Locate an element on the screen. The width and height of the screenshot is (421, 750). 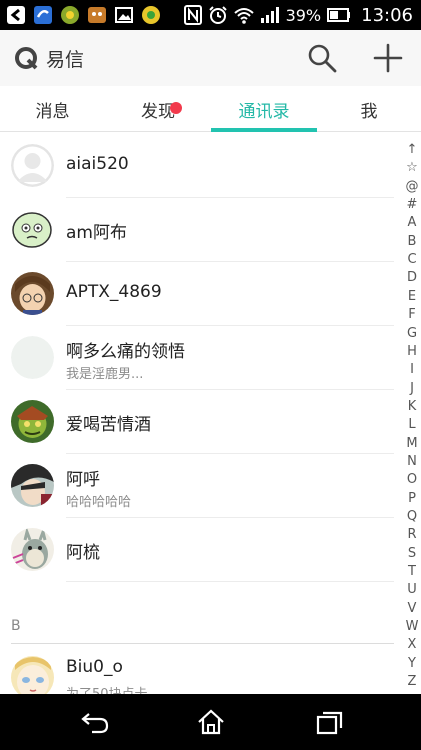
tab-messages: 消息 is located at coordinates (52, 109).